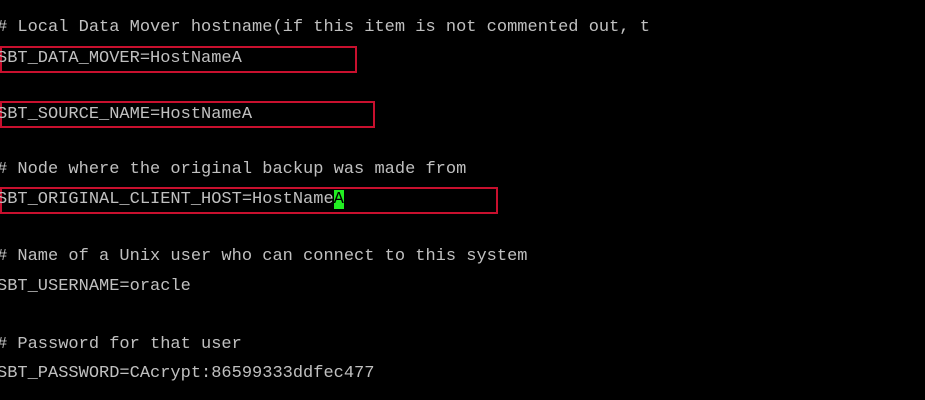 This screenshot has width=925, height=400. What do you see at coordinates (338, 199) in the screenshot?
I see `text-cursor: A` at bounding box center [338, 199].